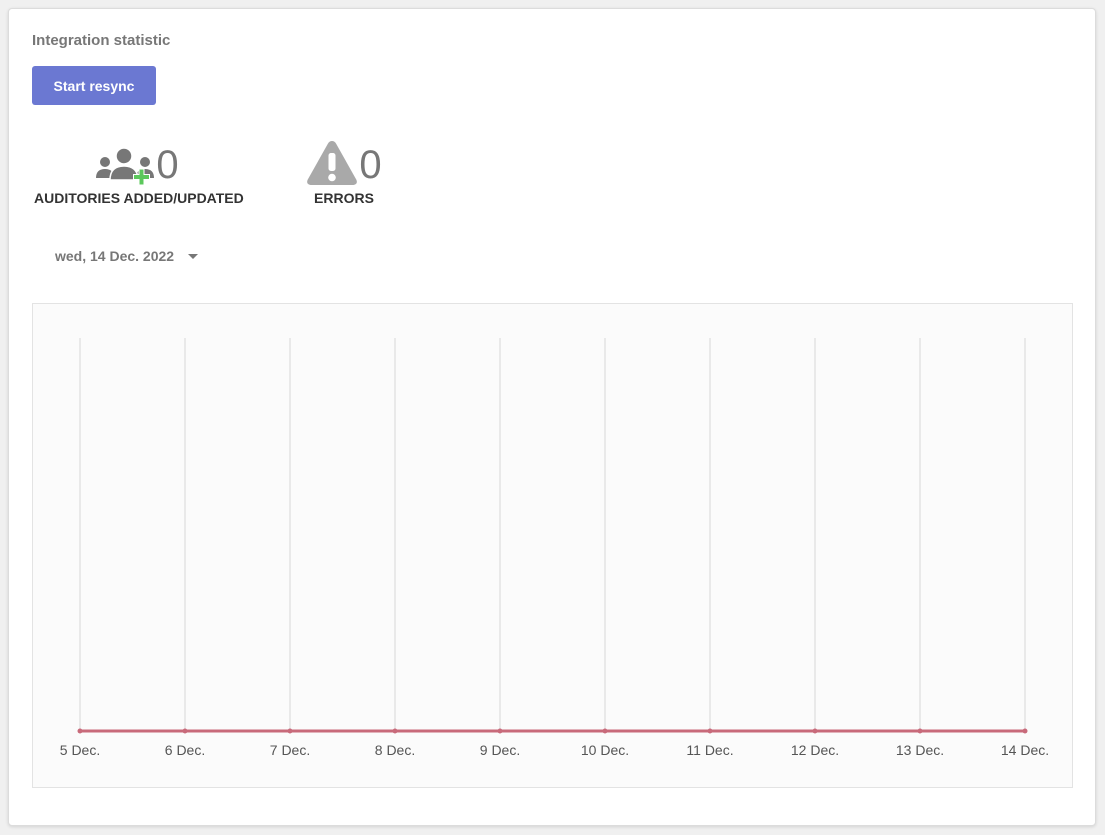 This screenshot has width=1105, height=835. Describe the element at coordinates (1025, 750) in the screenshot. I see `x-tick-label-9: 14 Dec.` at that location.